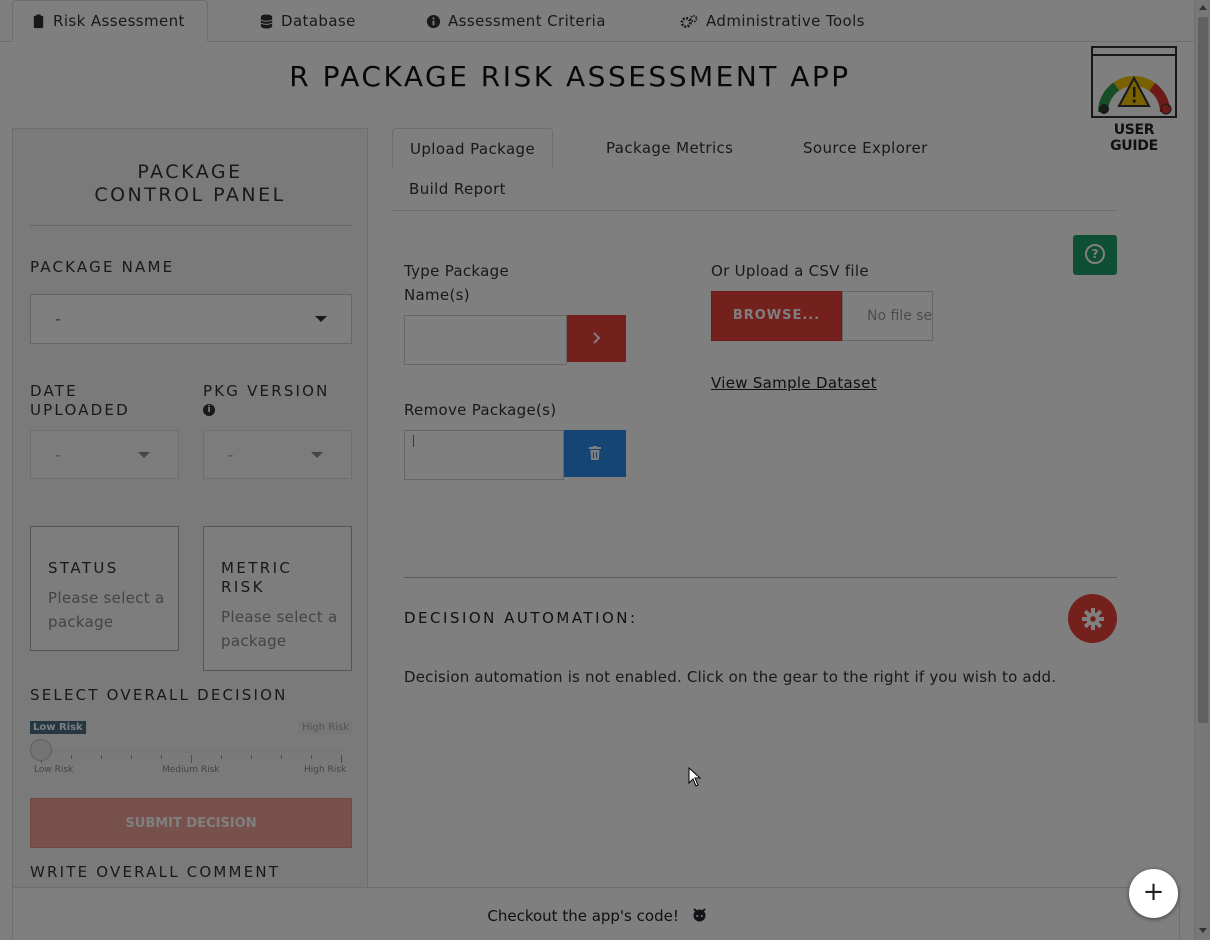 The image size is (1210, 940). I want to click on footer-text: Checkout the app's code!, so click(583, 916).